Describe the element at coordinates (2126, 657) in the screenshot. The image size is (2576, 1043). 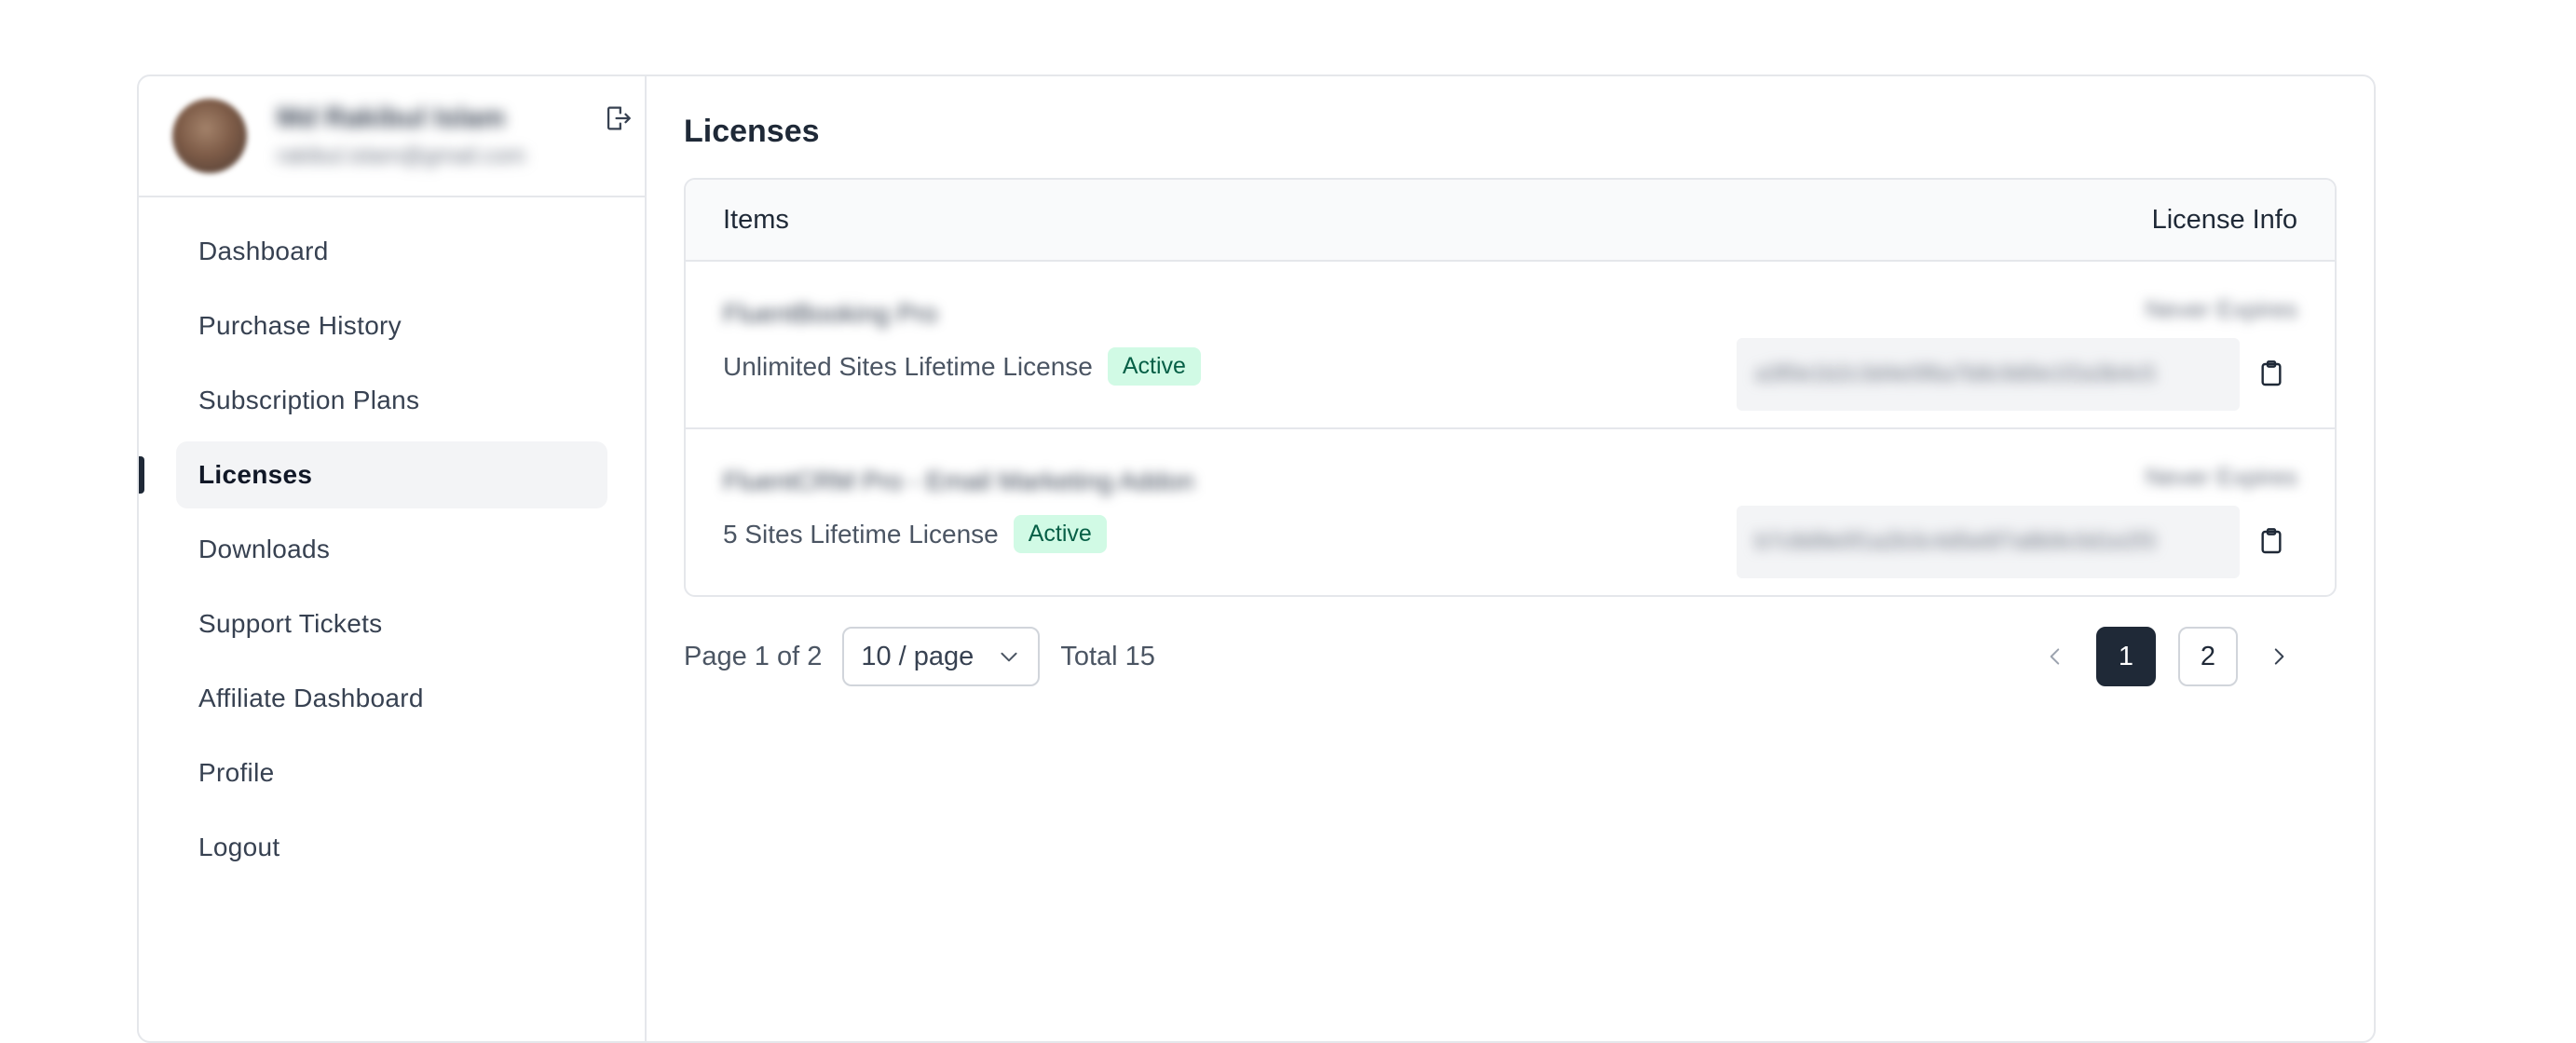
I see `page-button-1: 1` at that location.